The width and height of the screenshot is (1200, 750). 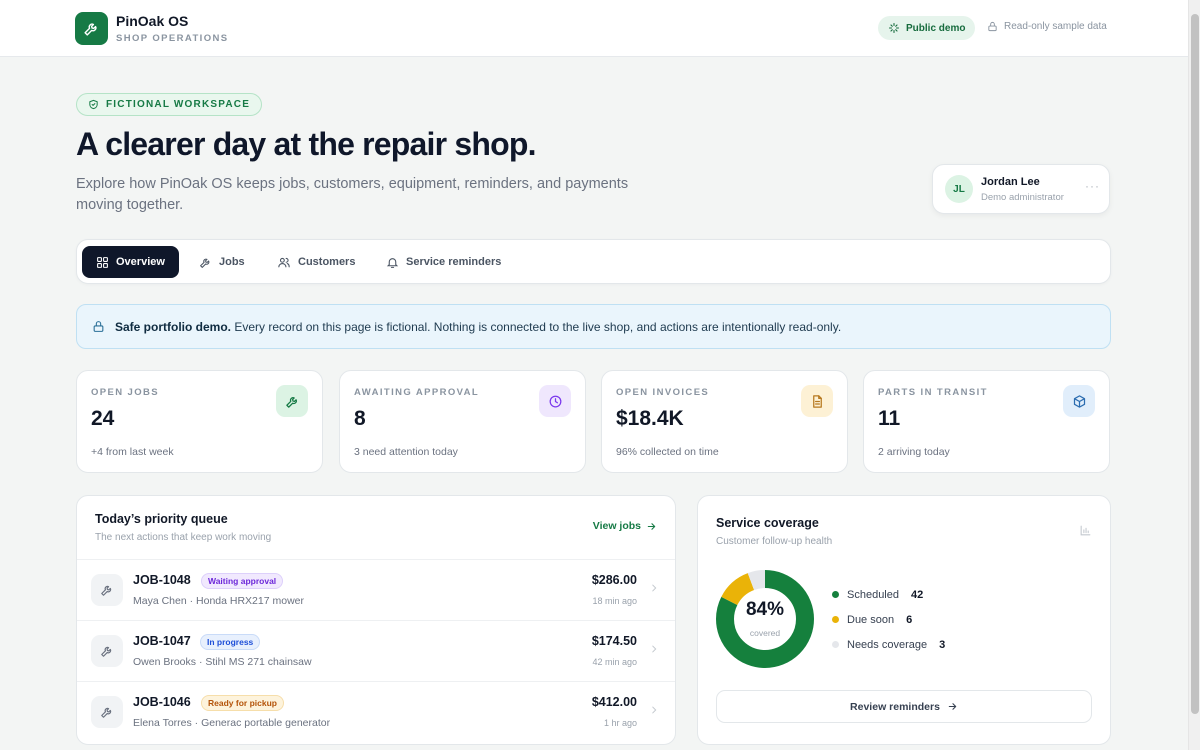 What do you see at coordinates (667, 452) in the screenshot?
I see `stat-note: 96% collected on time` at bounding box center [667, 452].